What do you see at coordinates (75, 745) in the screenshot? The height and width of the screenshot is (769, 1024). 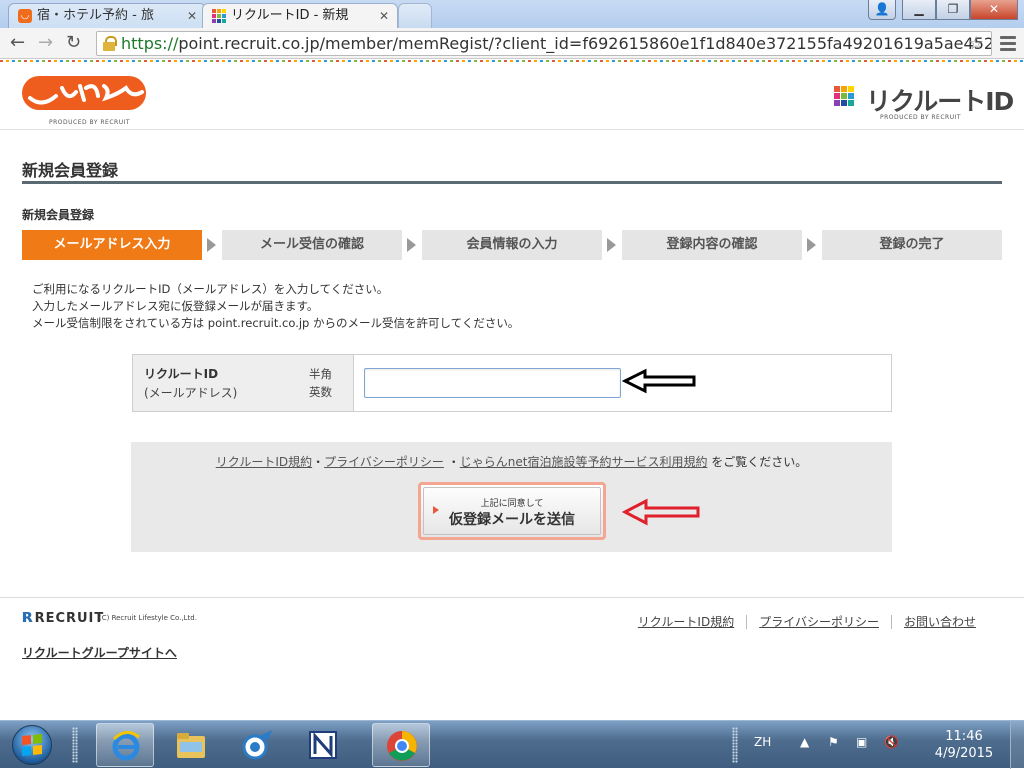 I see `taskbar-grip` at bounding box center [75, 745].